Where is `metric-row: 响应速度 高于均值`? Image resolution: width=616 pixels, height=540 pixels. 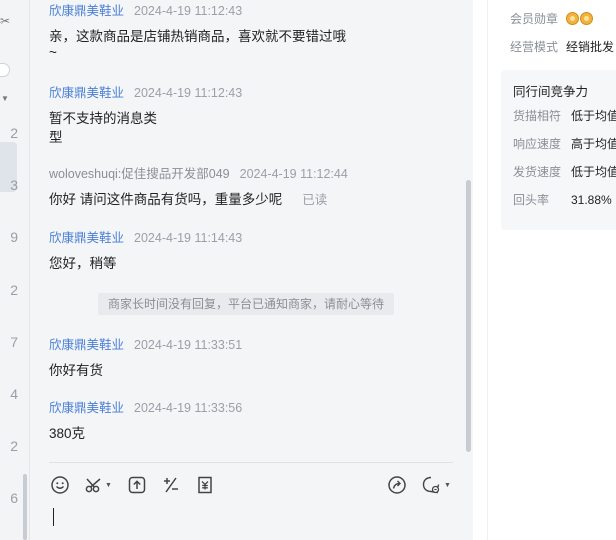 metric-row: 响应速度 高于均值 is located at coordinates (564, 143).